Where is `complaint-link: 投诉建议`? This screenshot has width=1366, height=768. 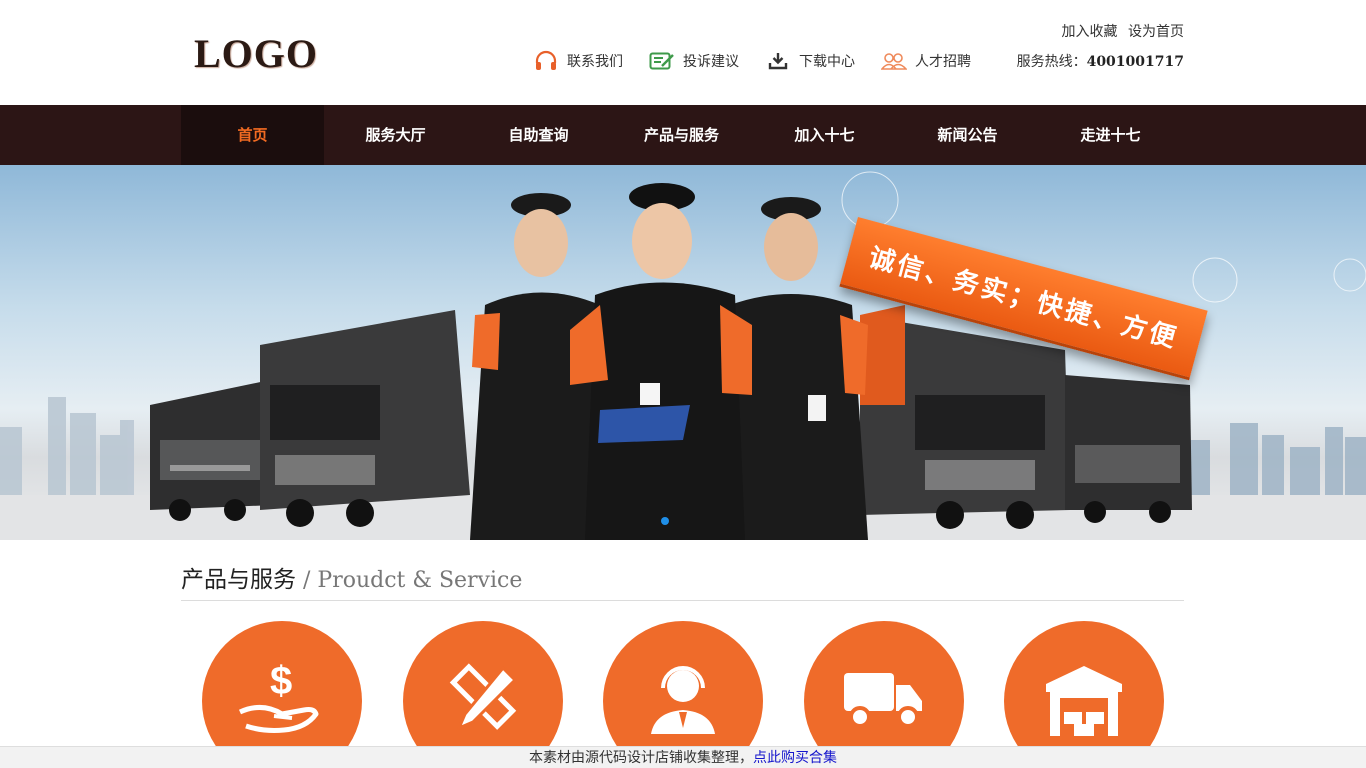
complaint-link: 投诉建议 is located at coordinates (694, 61).